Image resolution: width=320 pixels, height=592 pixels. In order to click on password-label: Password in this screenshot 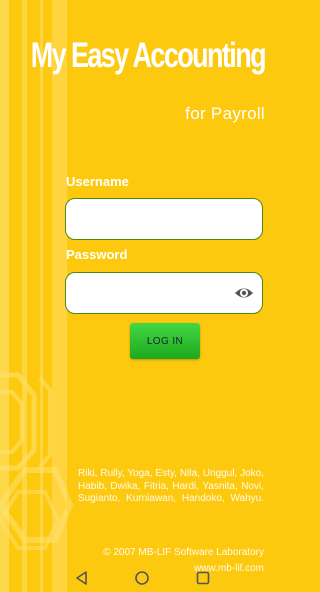, I will do `click(97, 254)`.